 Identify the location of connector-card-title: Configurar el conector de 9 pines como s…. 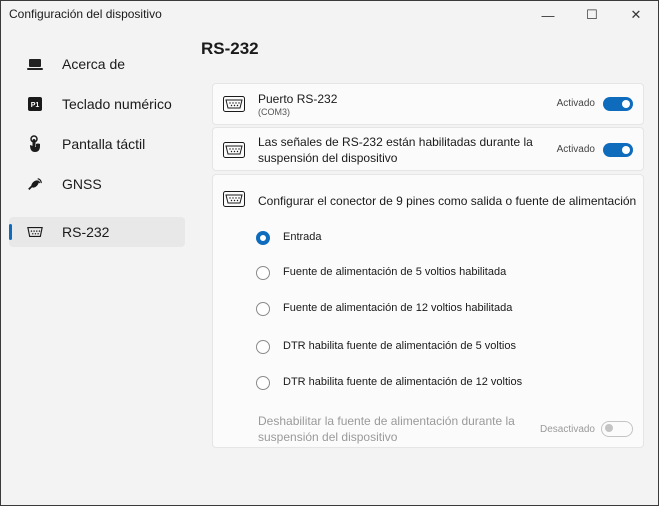
(447, 201).